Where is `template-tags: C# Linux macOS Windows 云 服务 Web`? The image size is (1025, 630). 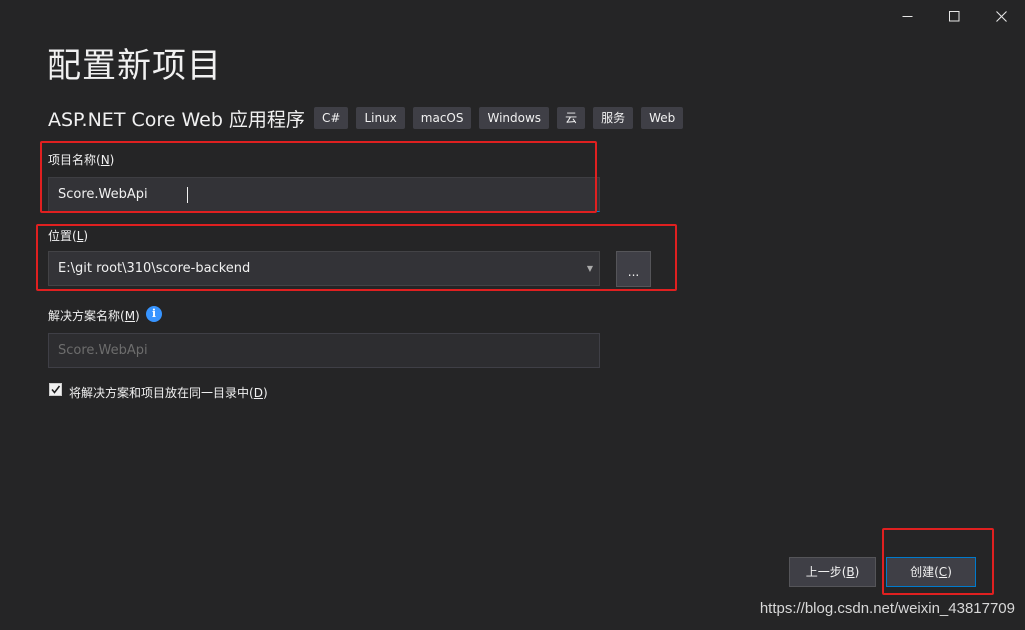
template-tags: C# Linux macOS Windows 云 服务 Web is located at coordinates (499, 118).